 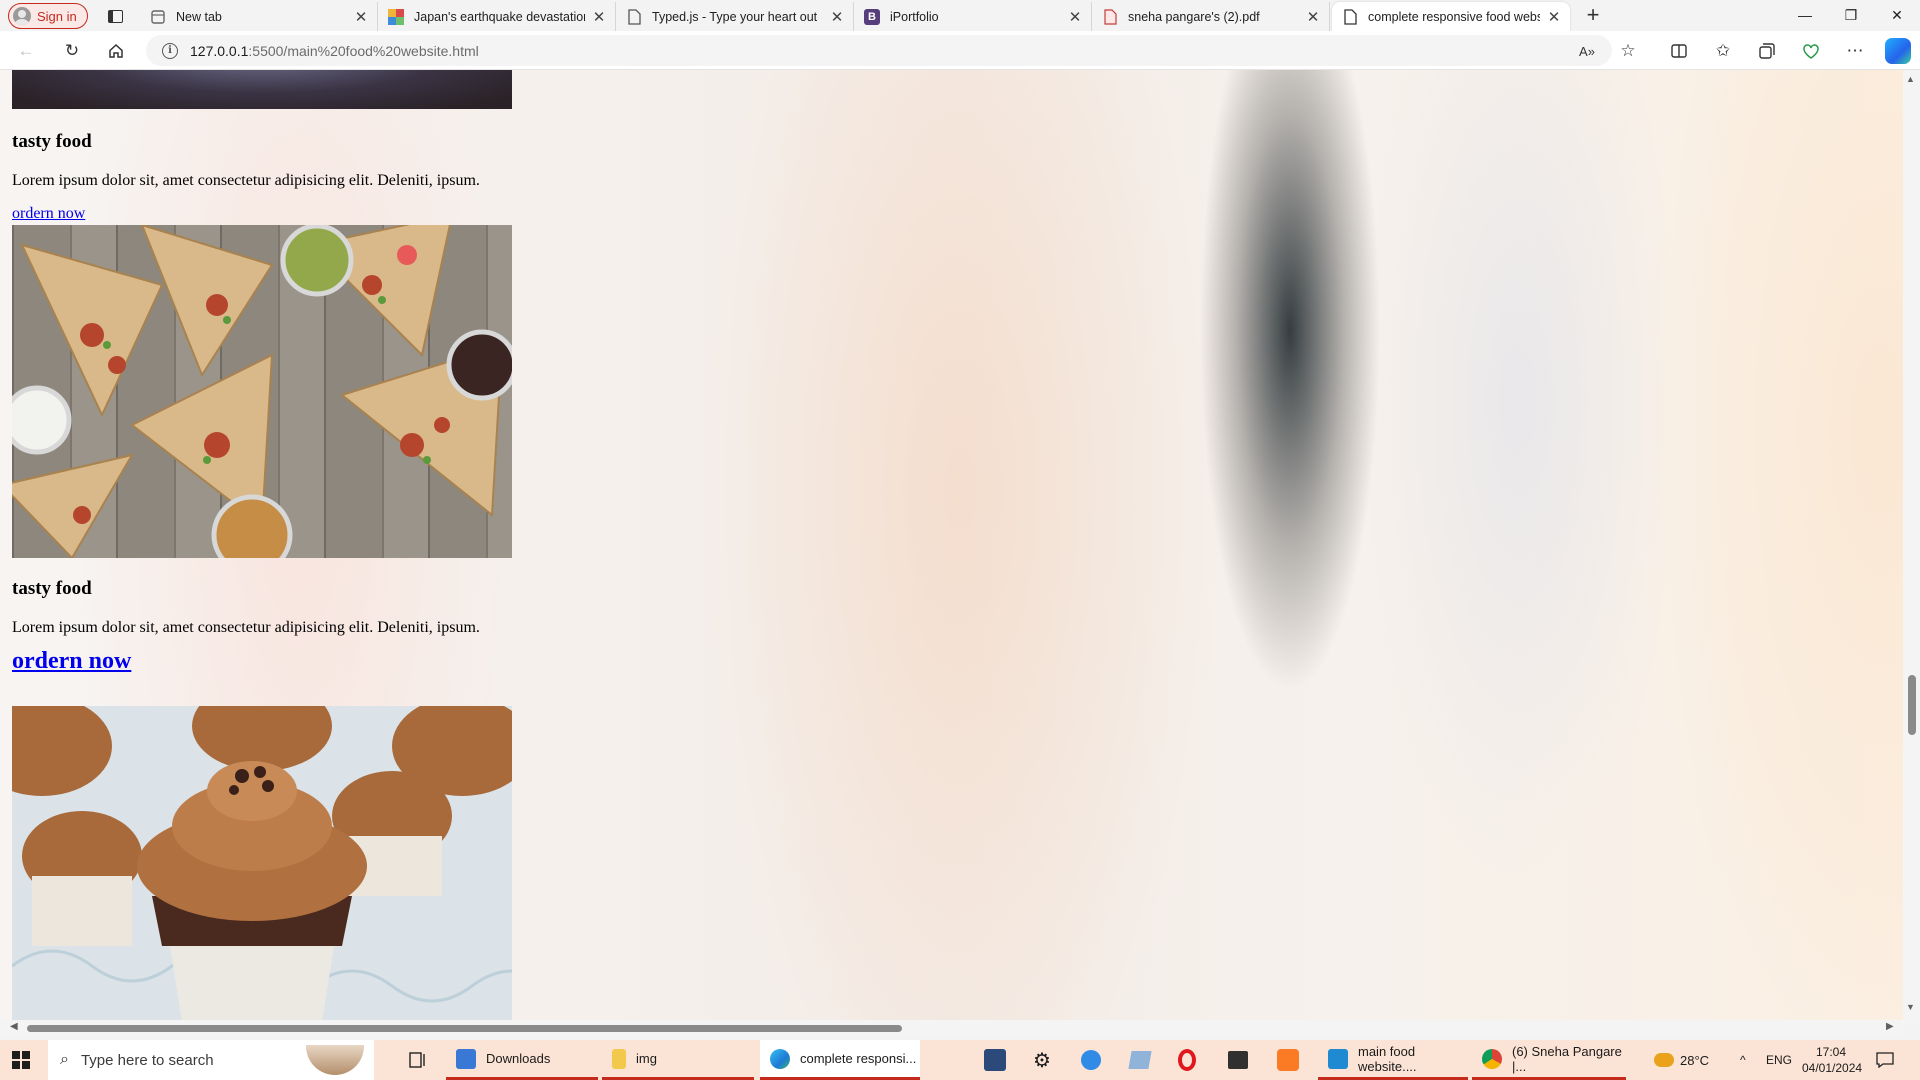 I want to click on url-host: 127.0.0.1, so click(x=219, y=50).